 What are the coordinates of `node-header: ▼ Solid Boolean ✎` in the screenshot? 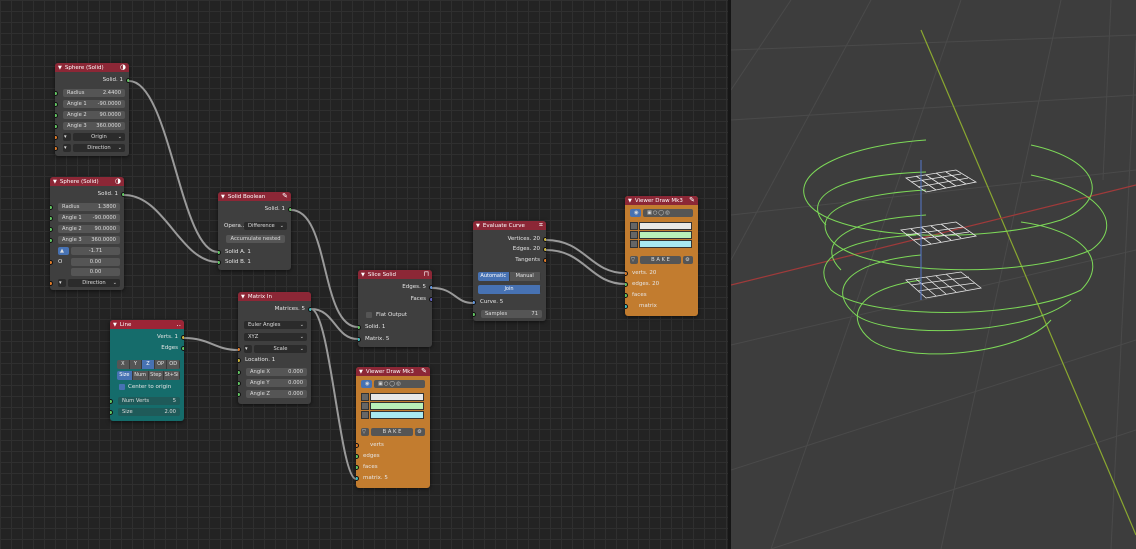 It's located at (254, 196).